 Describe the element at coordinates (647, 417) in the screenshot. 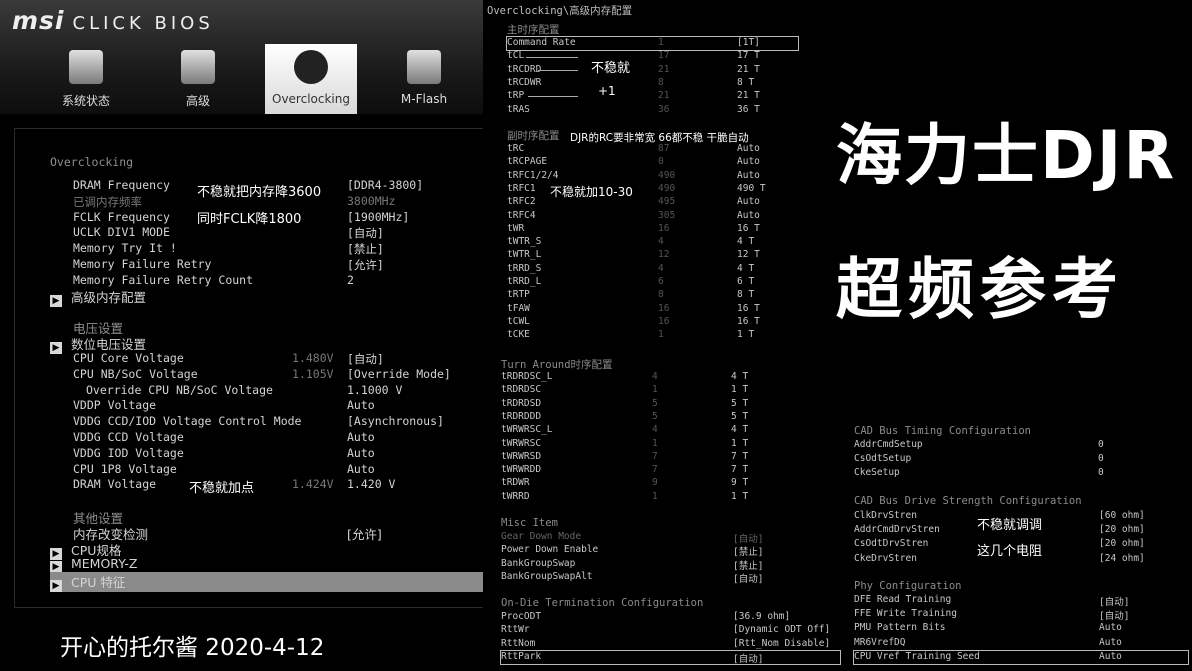

I see `timing-row: tRDRDDD 5 5 T` at that location.